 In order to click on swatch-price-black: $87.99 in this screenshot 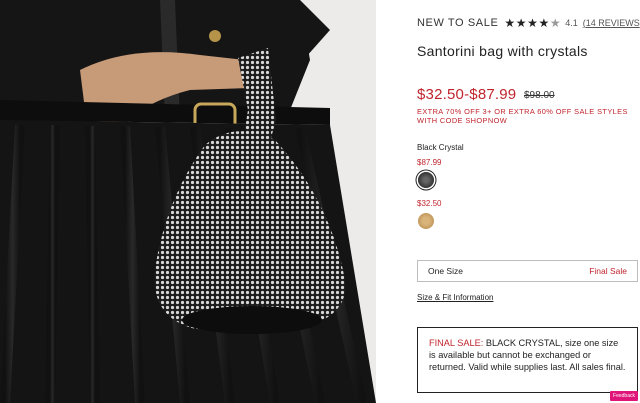, I will do `click(429, 162)`.